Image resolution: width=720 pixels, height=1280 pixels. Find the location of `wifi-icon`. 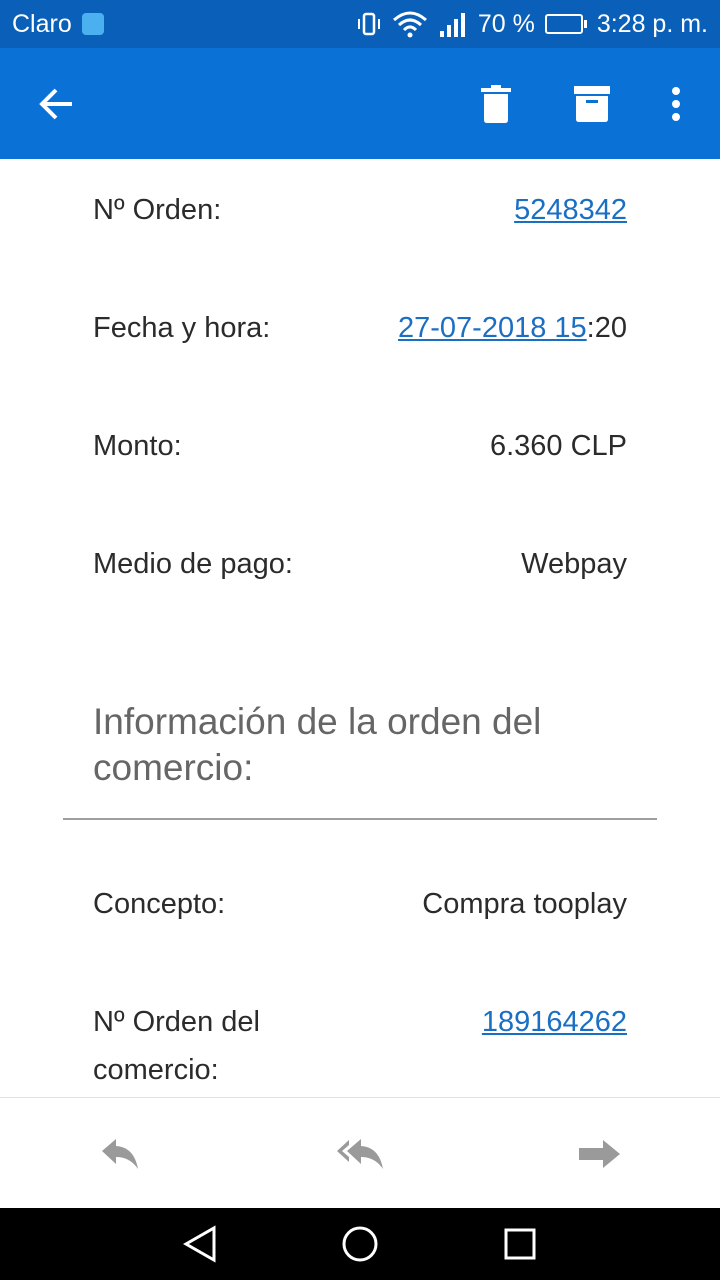

wifi-icon is located at coordinates (410, 24).